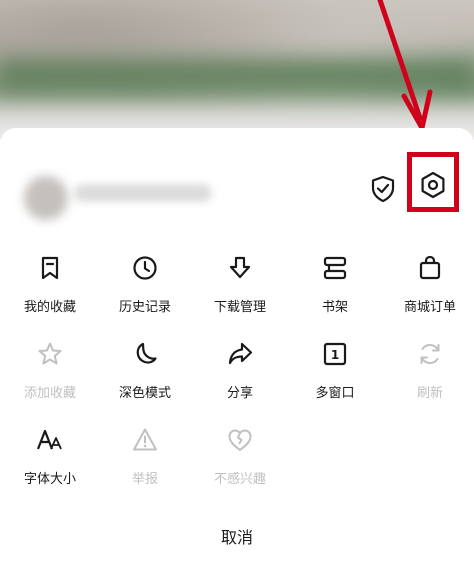 The image size is (474, 561). Describe the element at coordinates (50, 372) in the screenshot. I see `menu-item-add-favorite: 添加收藏` at that location.